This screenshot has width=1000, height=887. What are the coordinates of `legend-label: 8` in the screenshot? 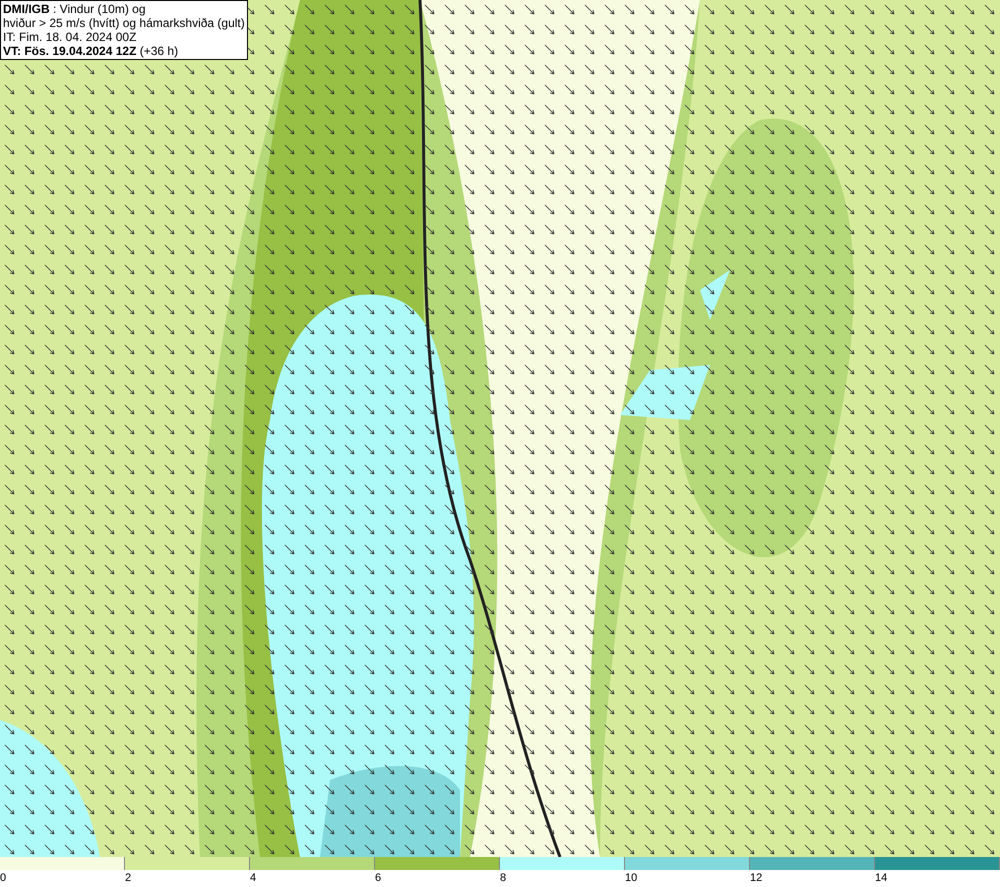 It's located at (503, 878).